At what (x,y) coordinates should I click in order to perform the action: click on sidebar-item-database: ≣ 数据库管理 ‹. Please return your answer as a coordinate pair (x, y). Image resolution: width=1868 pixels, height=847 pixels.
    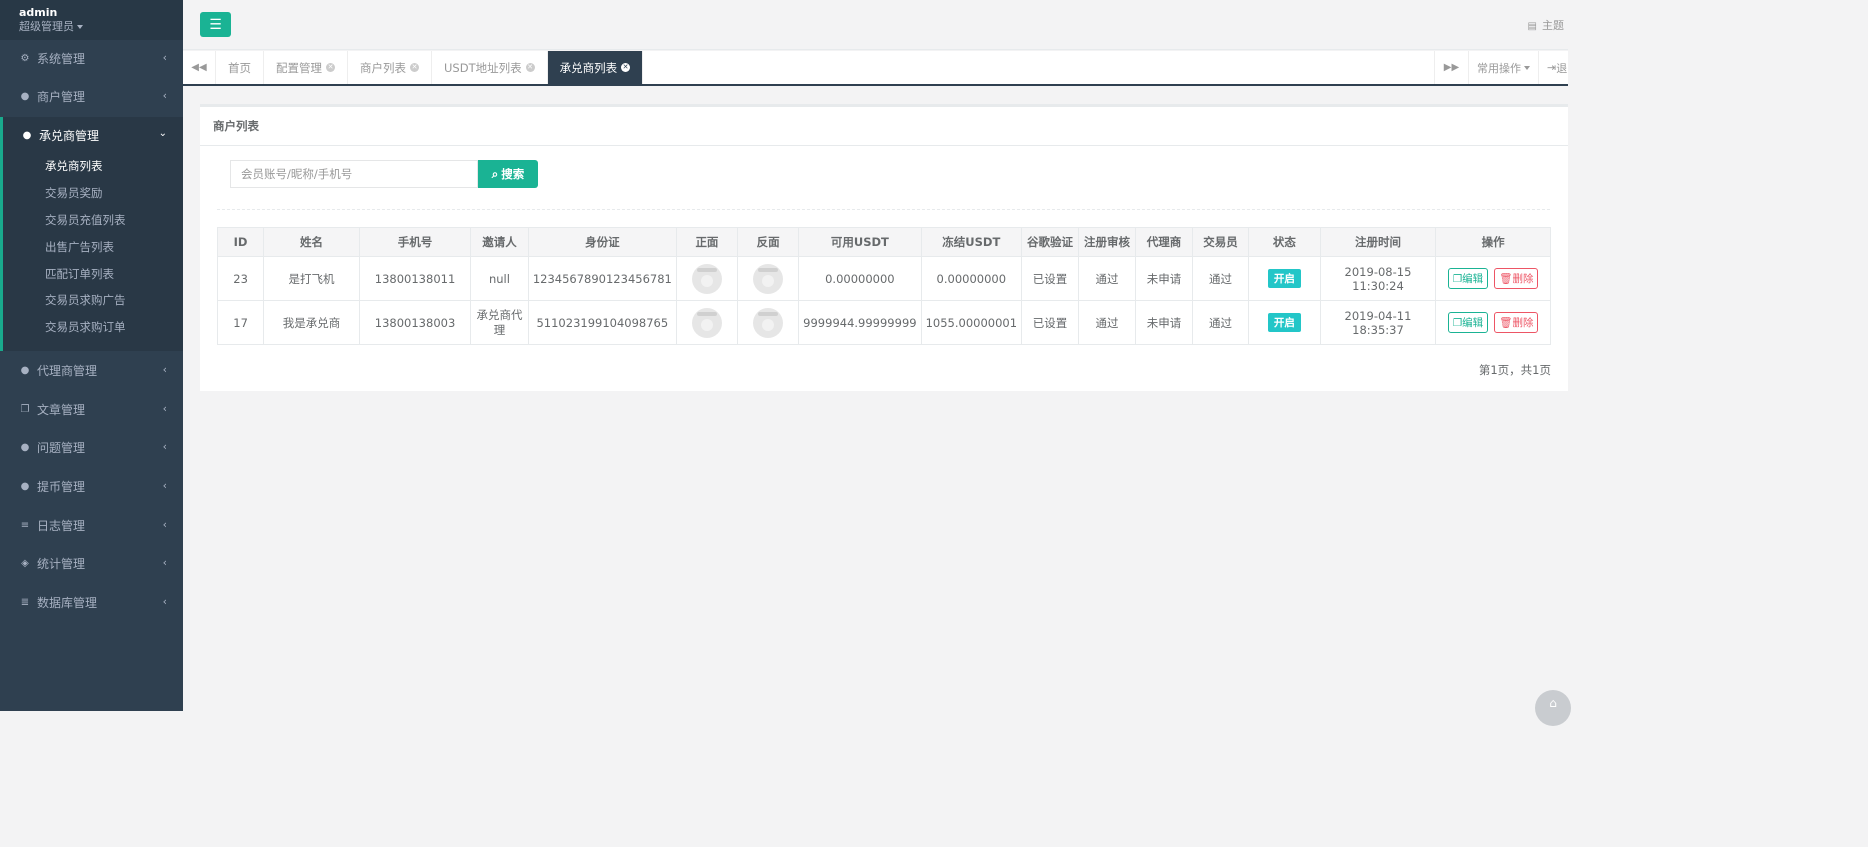
    Looking at the image, I should click on (91, 602).